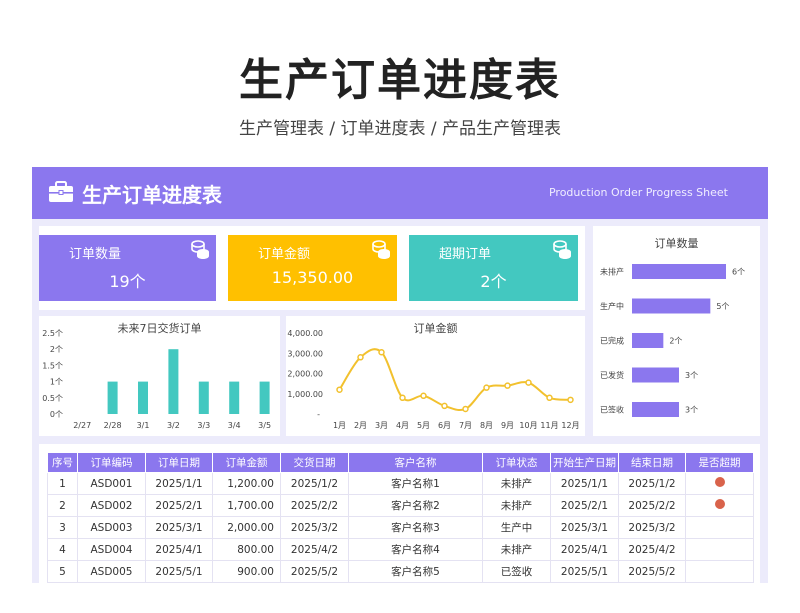  I want to click on data-label: 6个, so click(738, 272).